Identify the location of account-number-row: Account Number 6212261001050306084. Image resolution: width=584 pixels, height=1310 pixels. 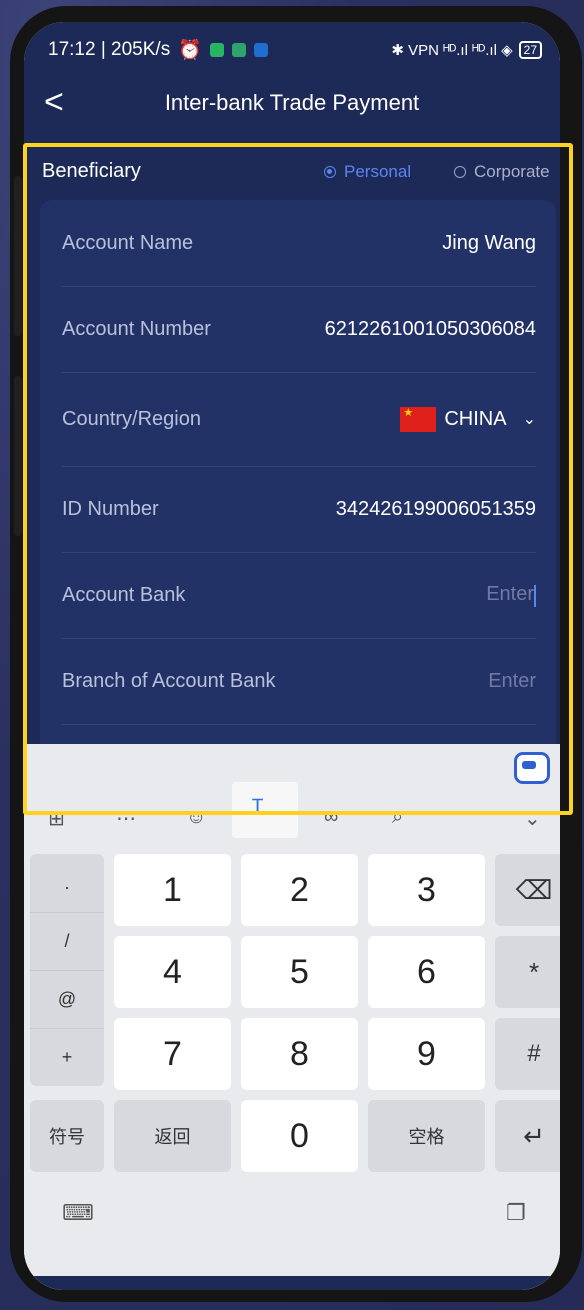
(299, 329).